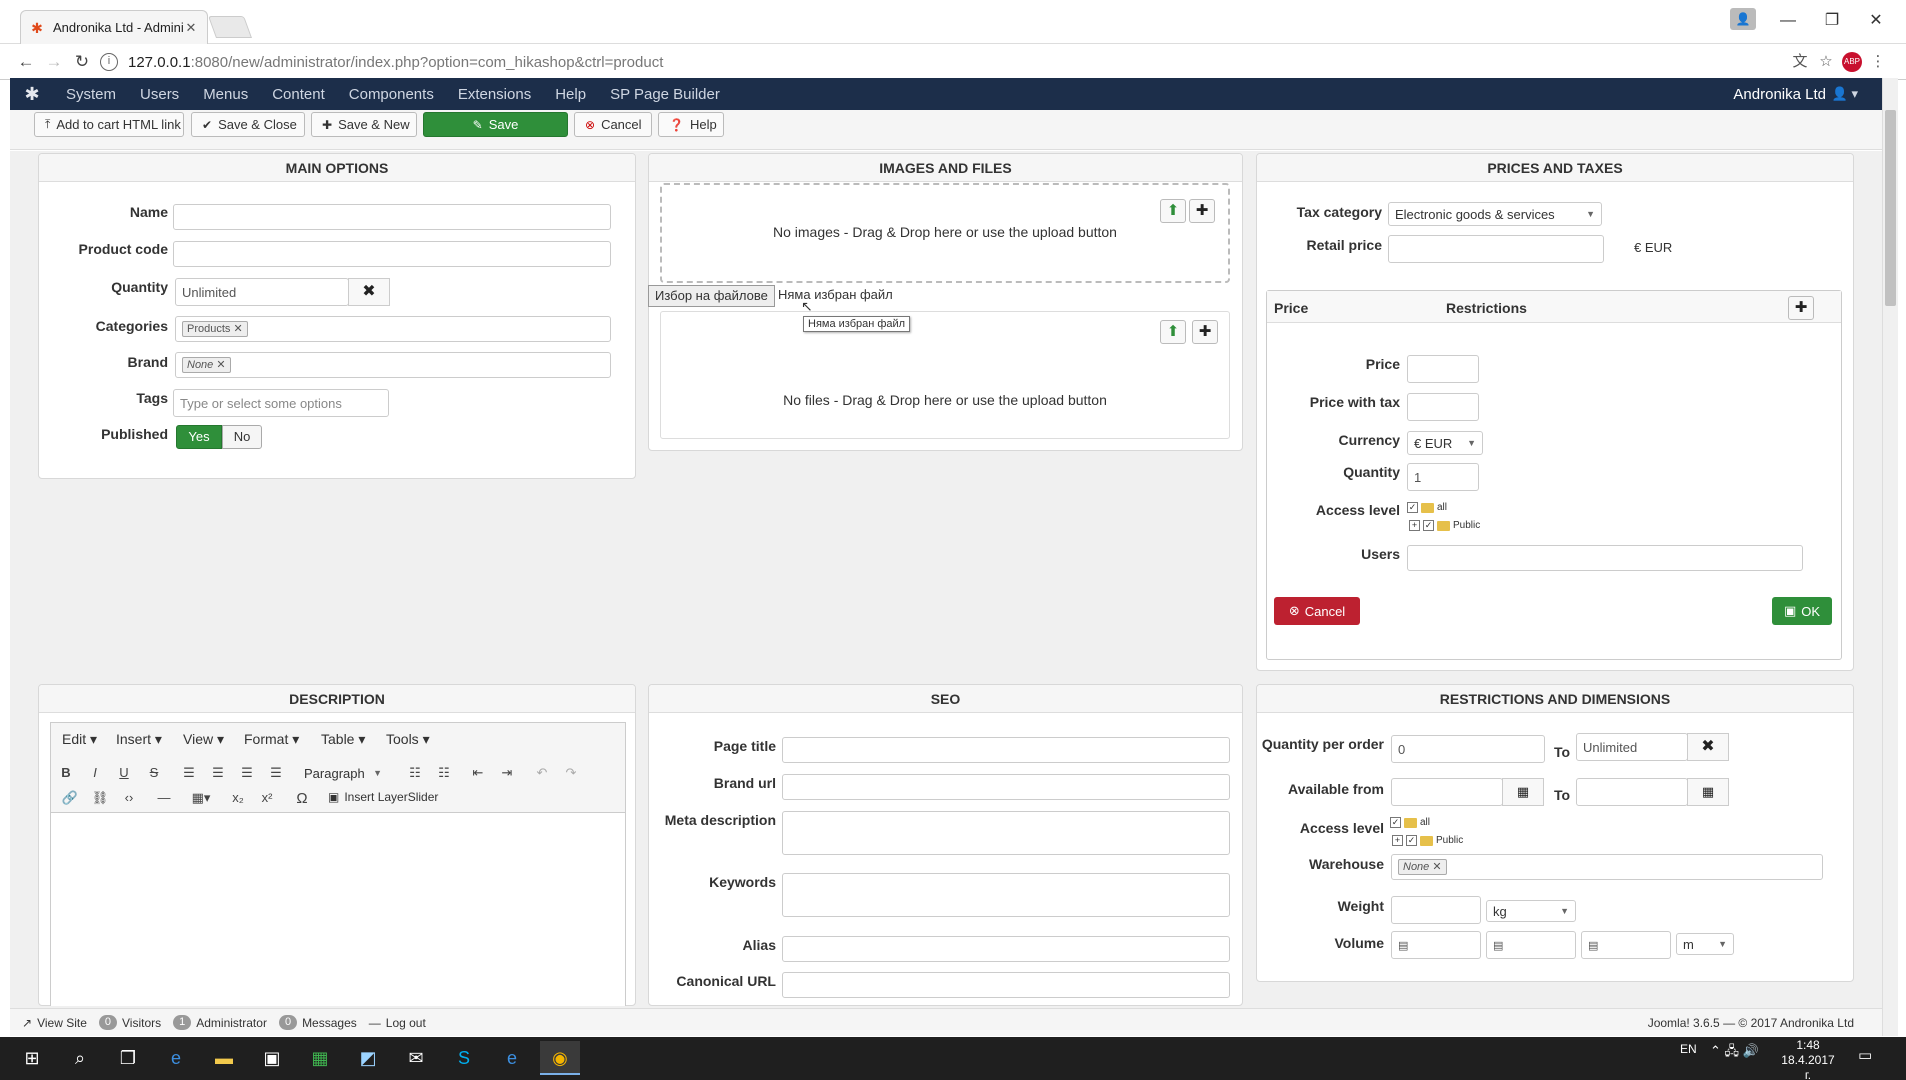  Describe the element at coordinates (317, 1022) in the screenshot. I see `messages-link: 0 Messages` at that location.